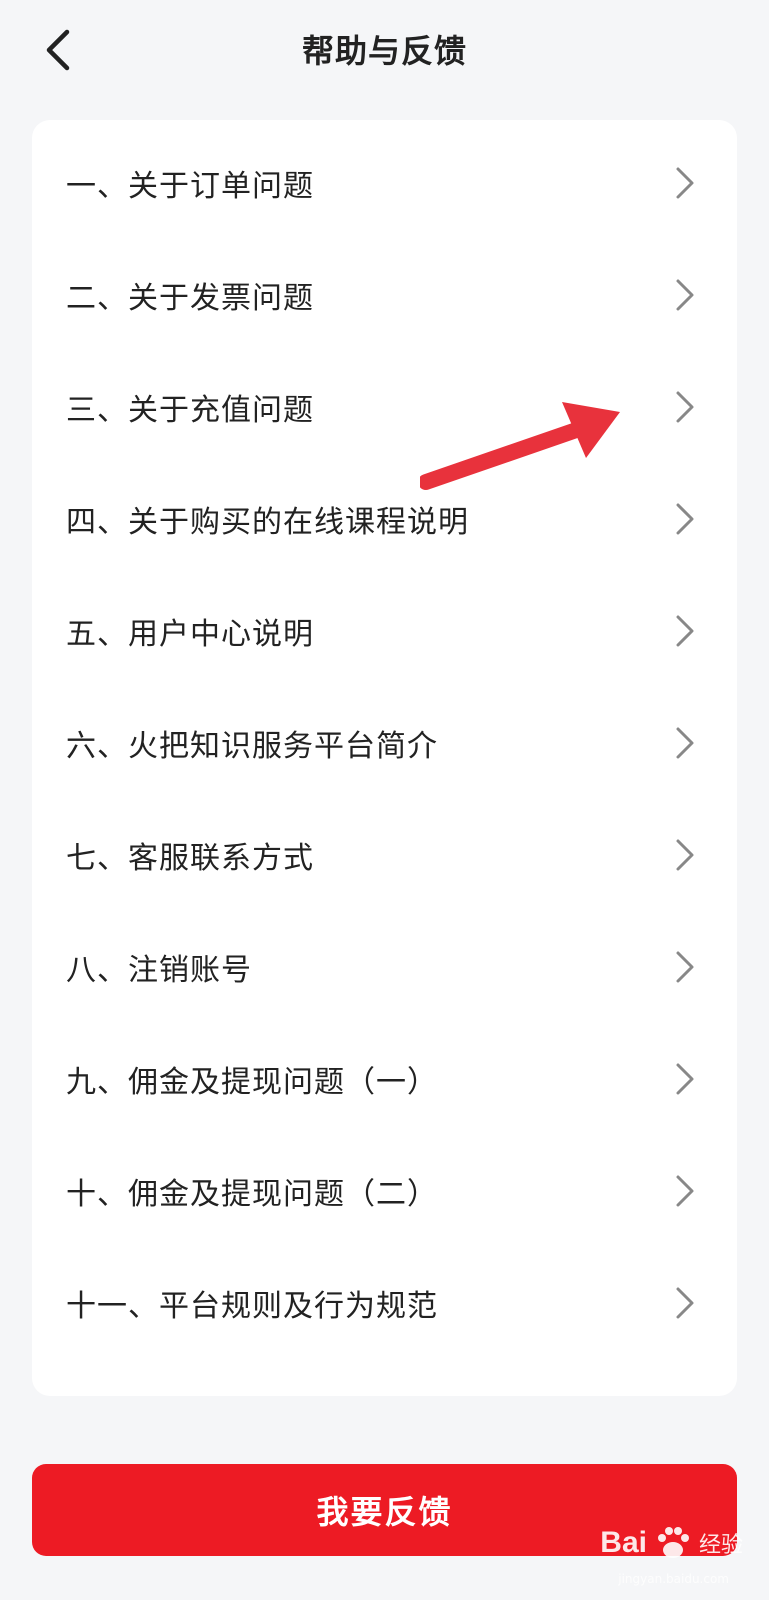 Image resolution: width=769 pixels, height=1600 pixels. What do you see at coordinates (252, 1082) in the screenshot?
I see `list-item-label: 九、佣金及提现问题（一）` at bounding box center [252, 1082].